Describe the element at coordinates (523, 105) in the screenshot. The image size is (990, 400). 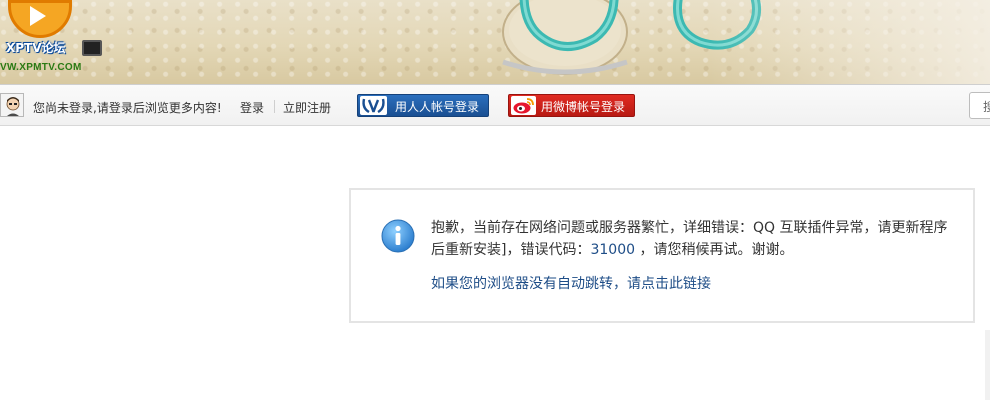
I see `weibo-logo-icon` at that location.